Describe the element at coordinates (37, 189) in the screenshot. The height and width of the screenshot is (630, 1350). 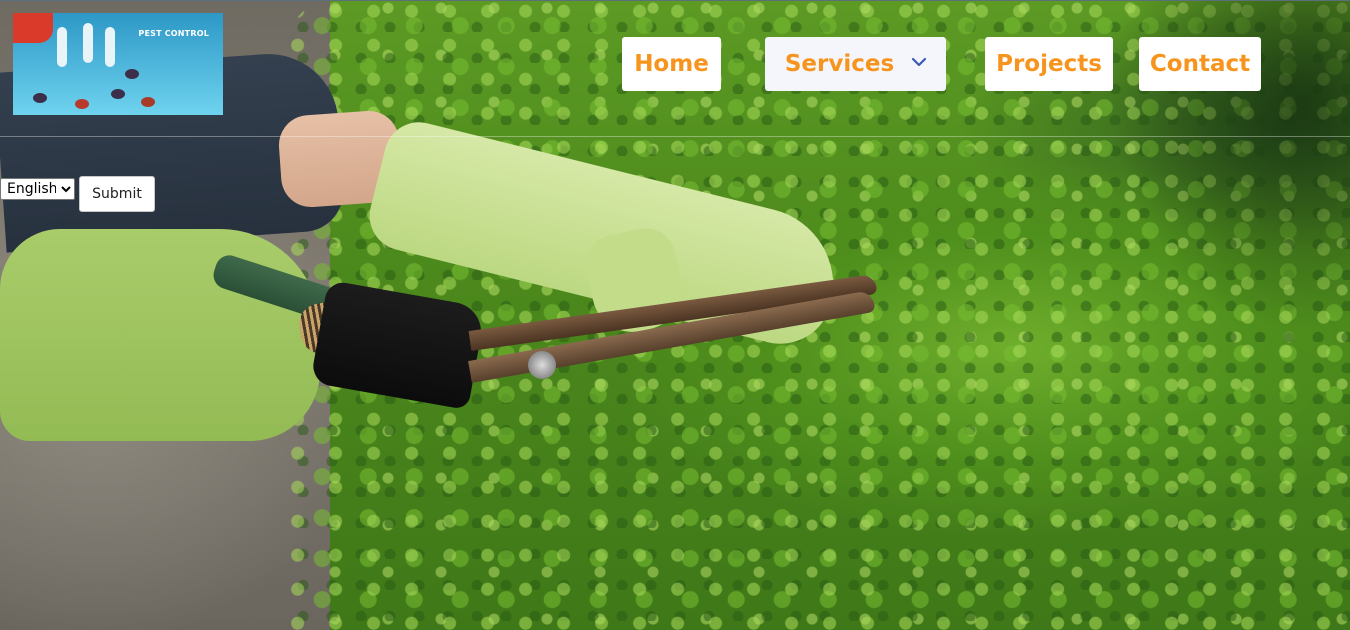
I see `language-select: English` at that location.